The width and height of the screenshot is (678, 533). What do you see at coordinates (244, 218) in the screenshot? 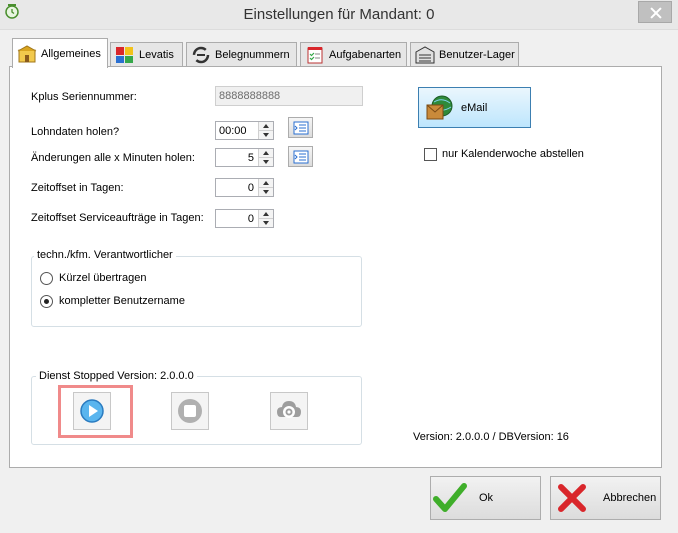
I see `service-offset-days-input: 0` at bounding box center [244, 218].